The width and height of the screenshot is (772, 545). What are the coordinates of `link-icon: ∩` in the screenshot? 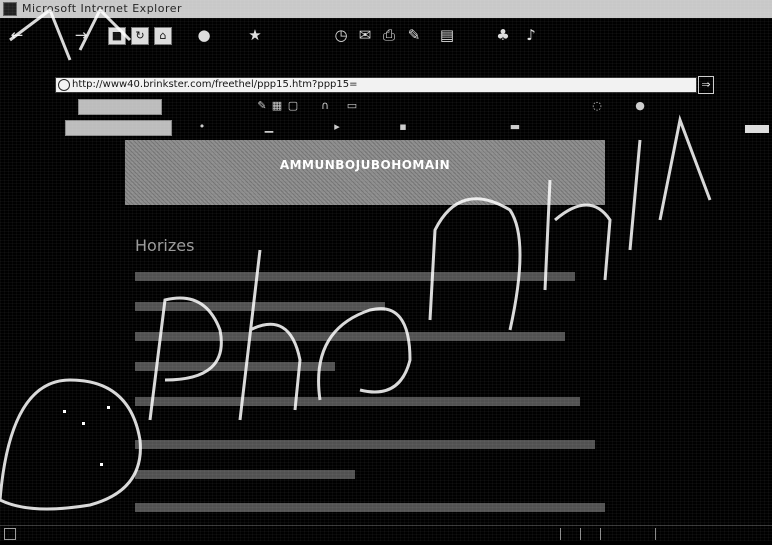 It's located at (325, 105).